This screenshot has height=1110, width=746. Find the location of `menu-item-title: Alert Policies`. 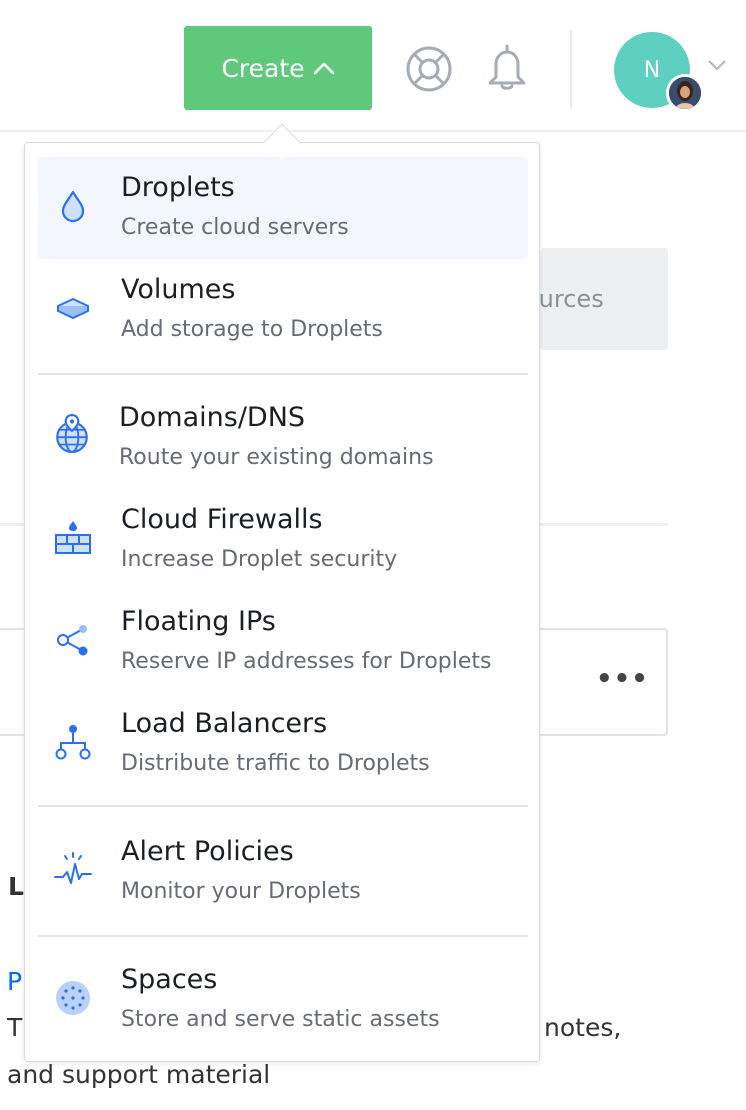

menu-item-title: Alert Policies is located at coordinates (207, 851).